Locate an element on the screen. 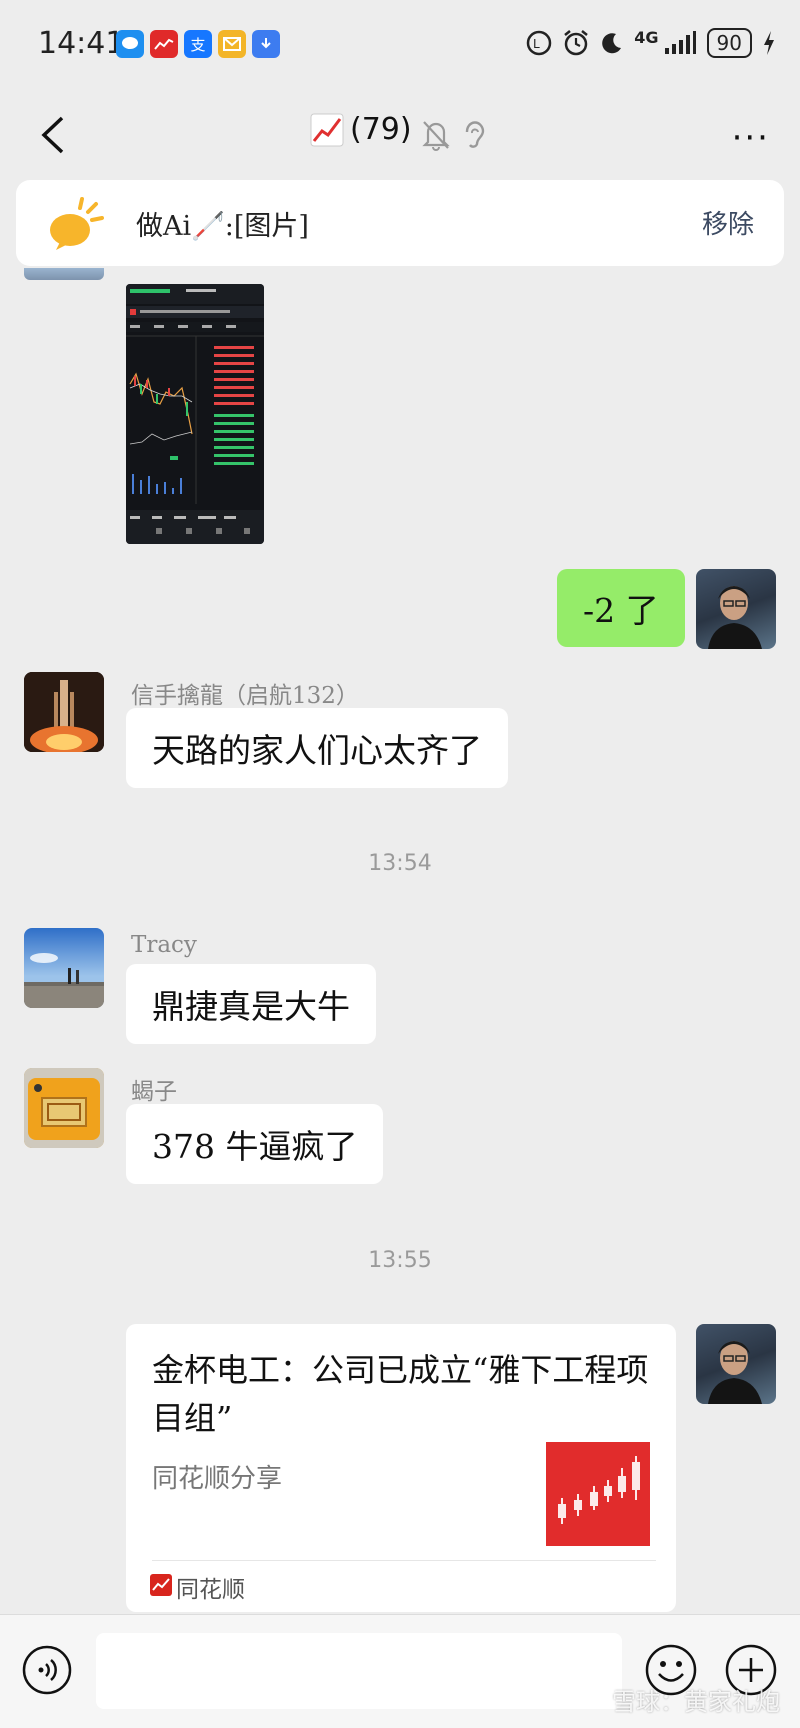 The width and height of the screenshot is (800, 1728). message-text: 天路的家人们心太齐了 is located at coordinates (317, 750).